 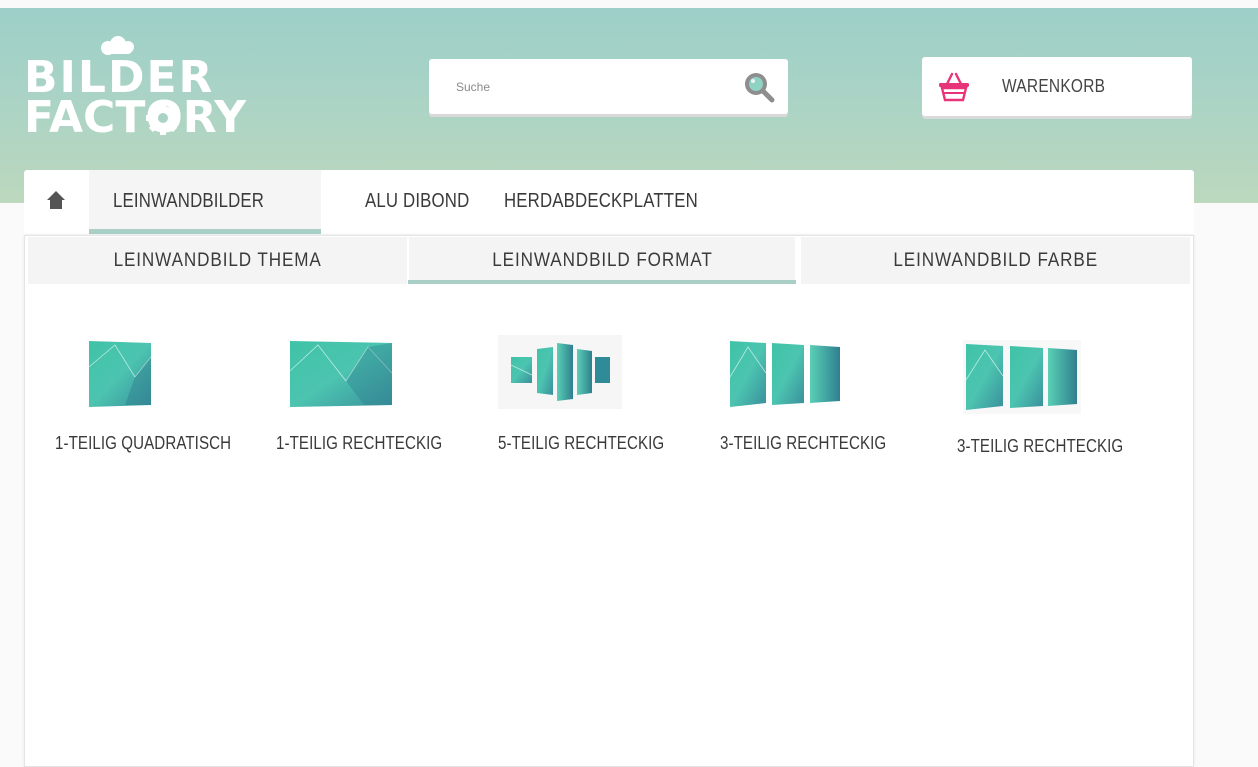 I want to click on search-box, so click(x=608, y=86).